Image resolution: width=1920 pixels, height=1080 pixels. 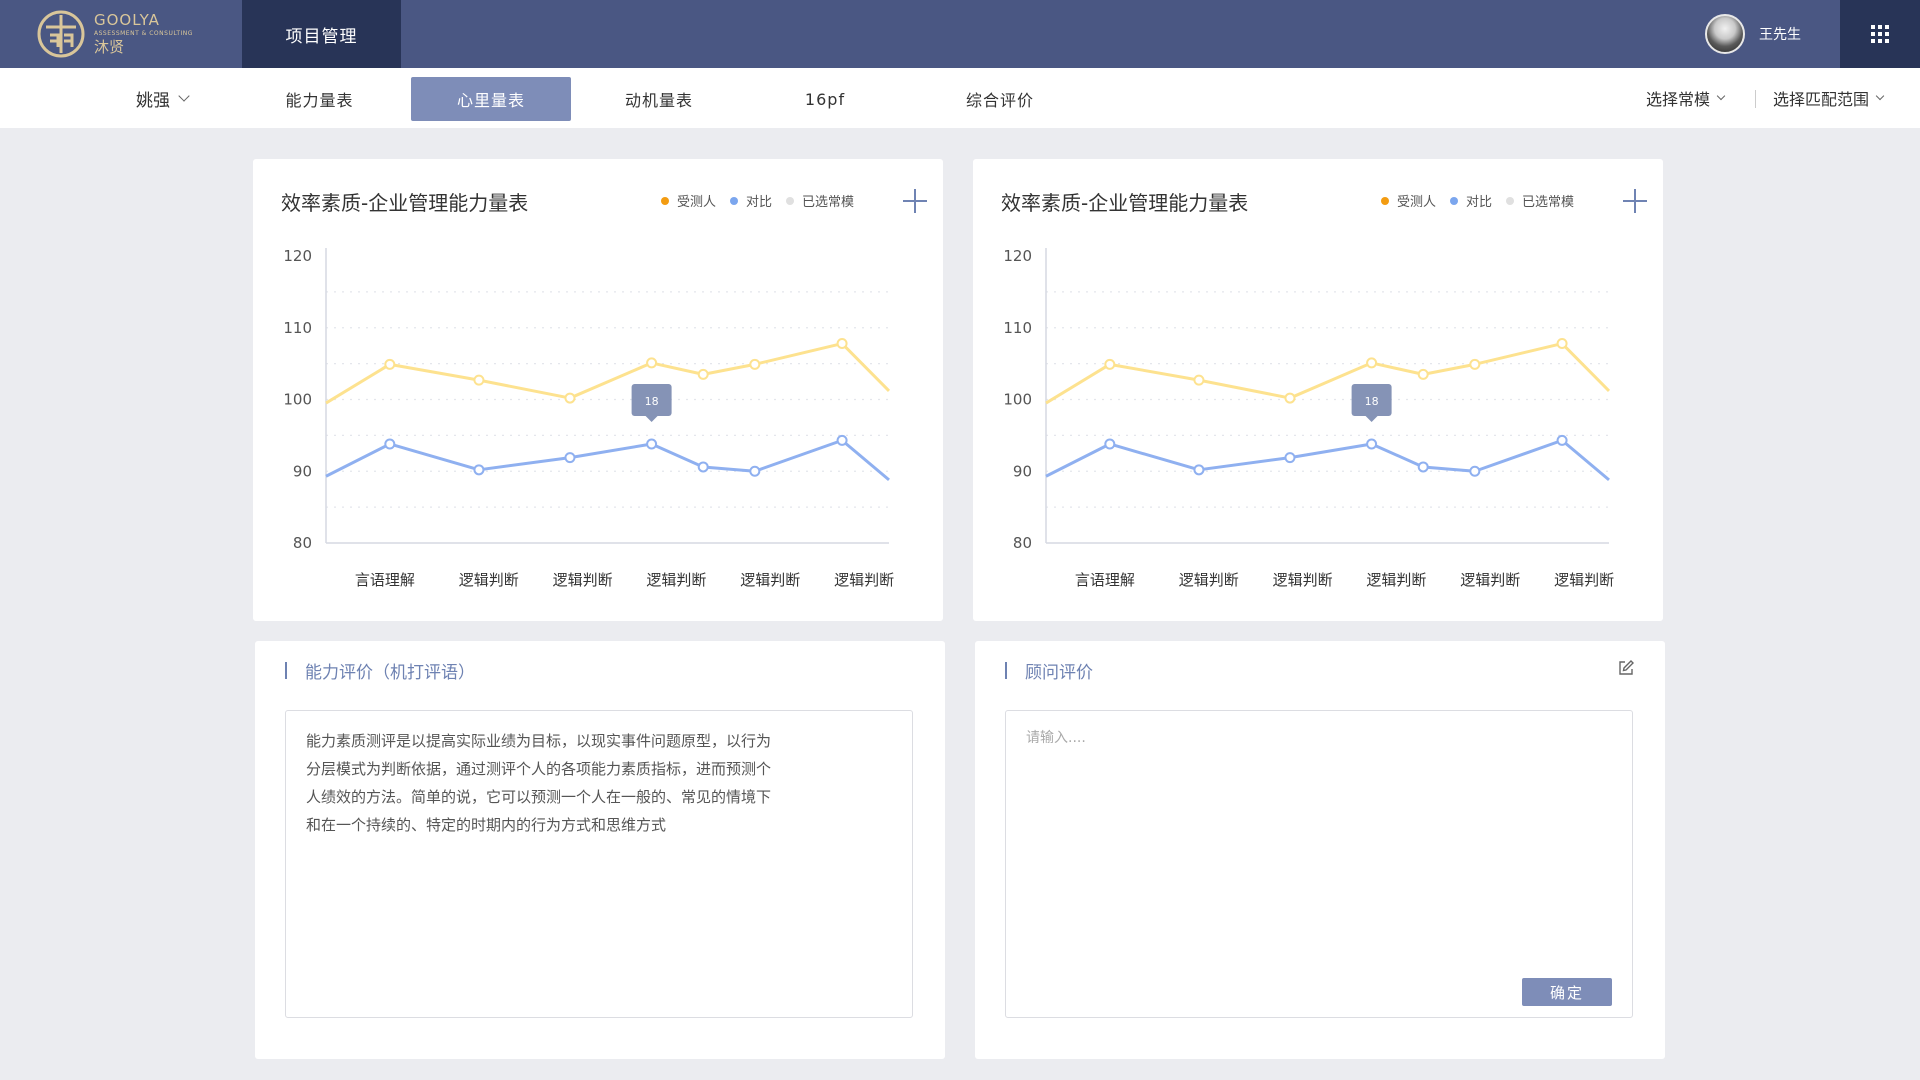 I want to click on person-name: 姚强, so click(x=153, y=100).